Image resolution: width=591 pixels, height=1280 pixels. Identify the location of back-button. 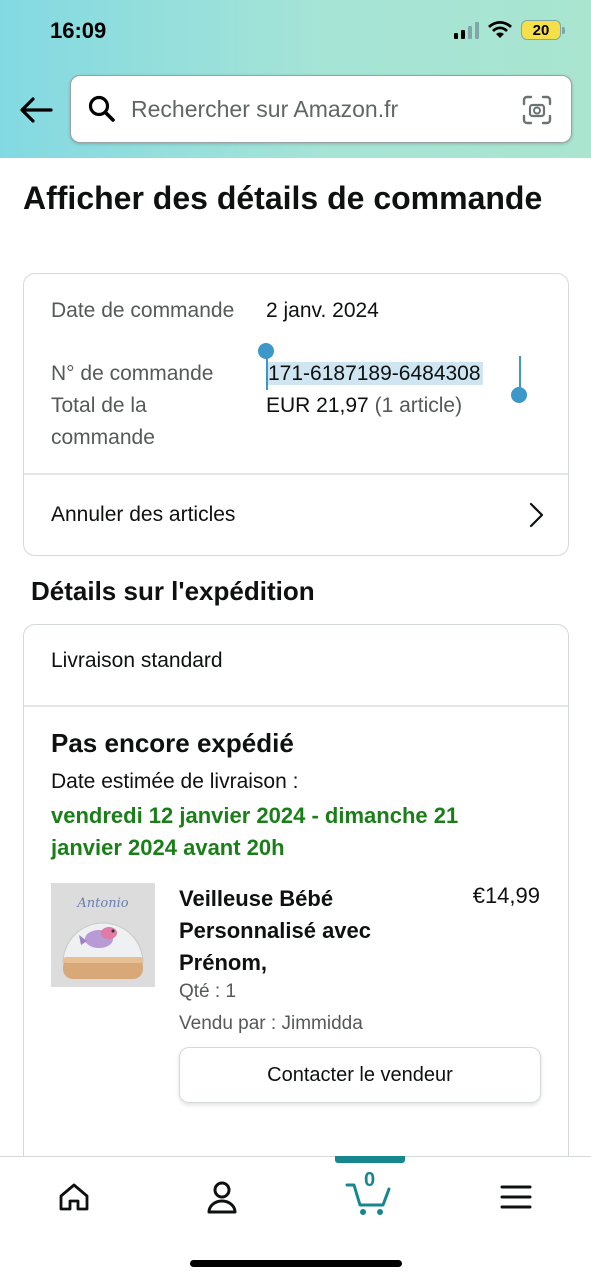
(36, 110).